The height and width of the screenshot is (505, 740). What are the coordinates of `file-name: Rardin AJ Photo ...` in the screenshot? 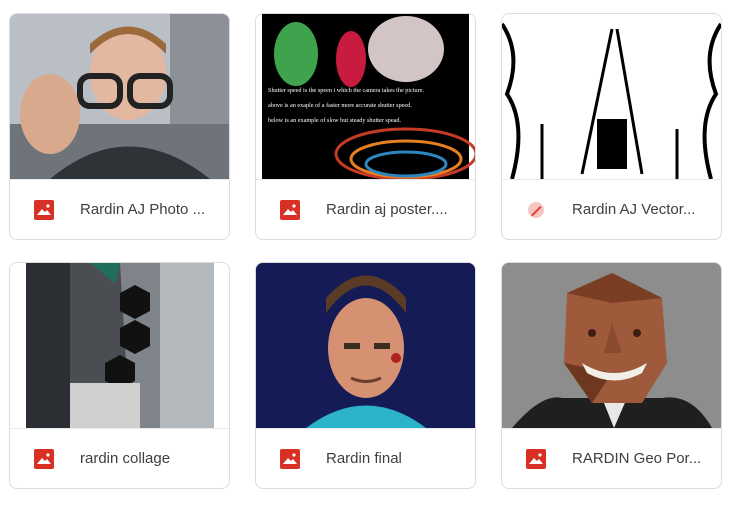 It's located at (143, 209).